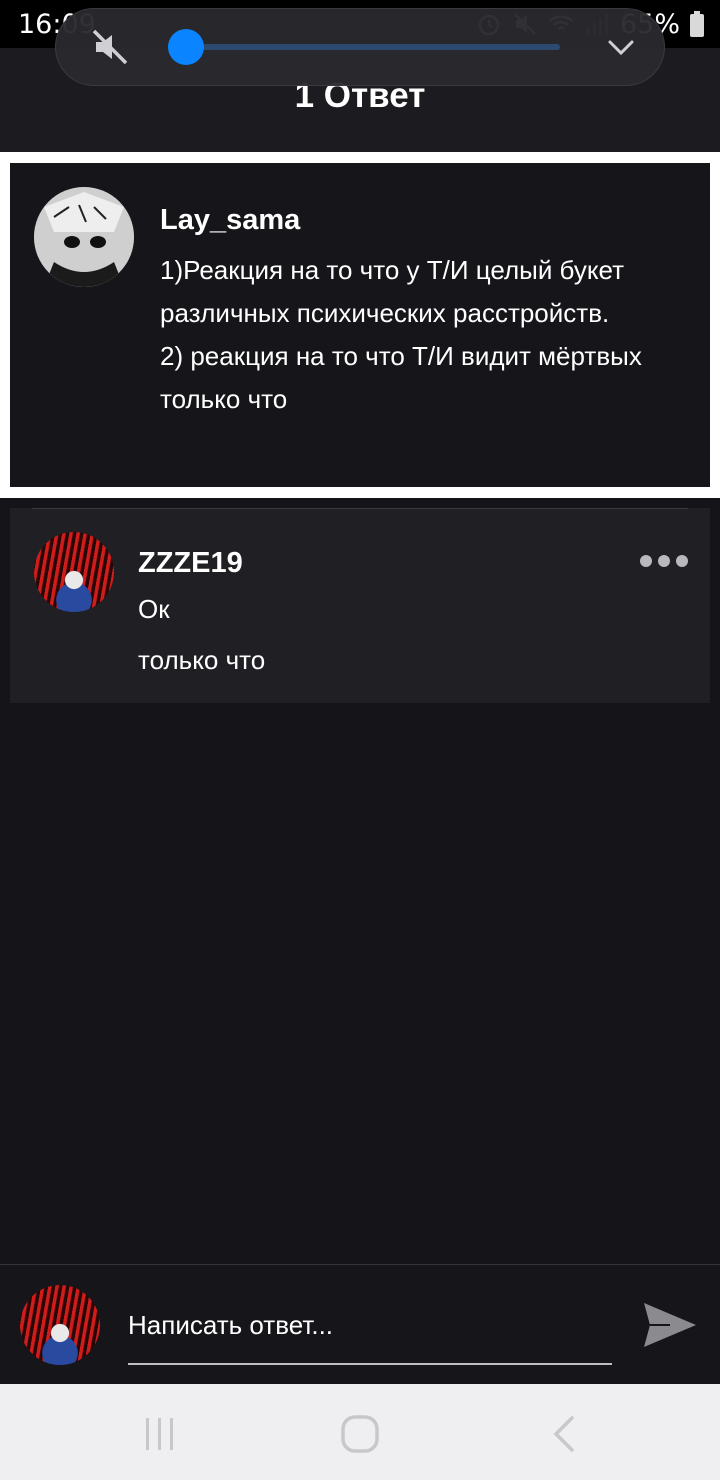 The height and width of the screenshot is (1480, 720). I want to click on reply-composer, so click(360, 1324).